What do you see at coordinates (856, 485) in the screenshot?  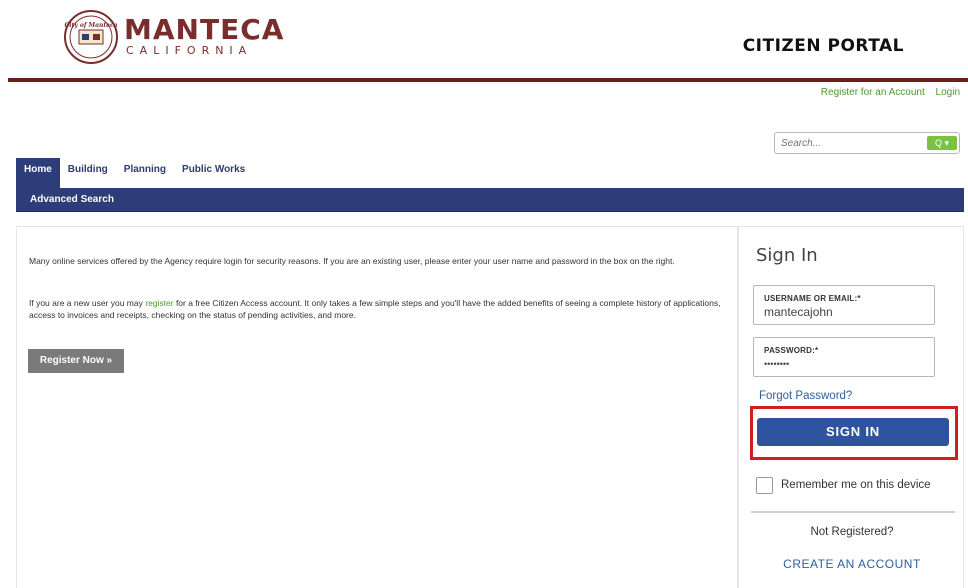 I see `remember-me-label: Remember me on this device` at bounding box center [856, 485].